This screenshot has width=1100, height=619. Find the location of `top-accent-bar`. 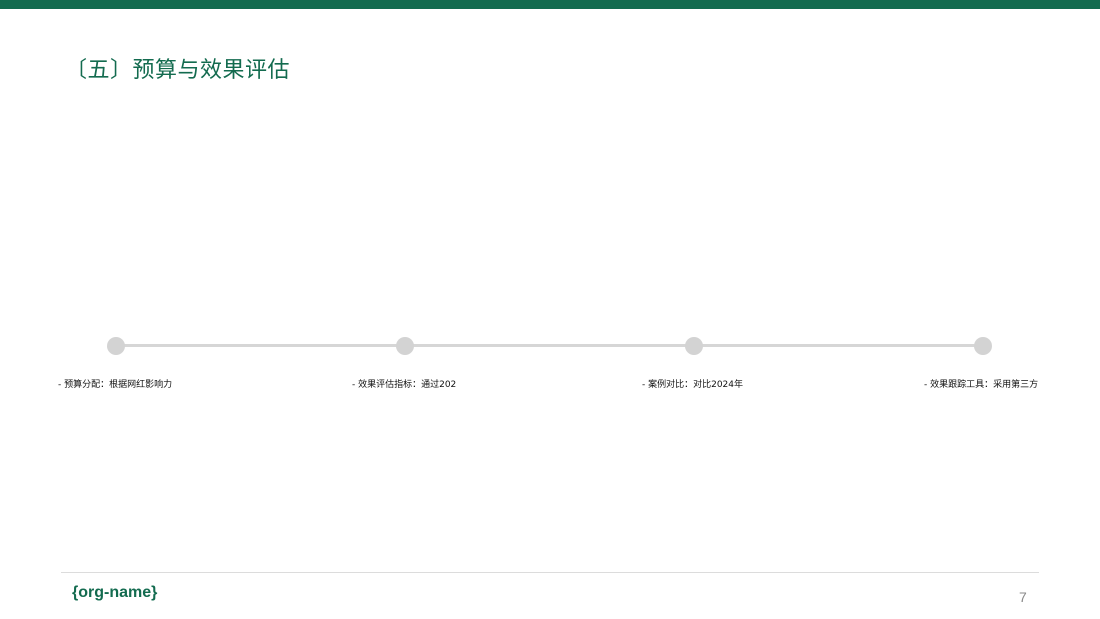

top-accent-bar is located at coordinates (550, 4).